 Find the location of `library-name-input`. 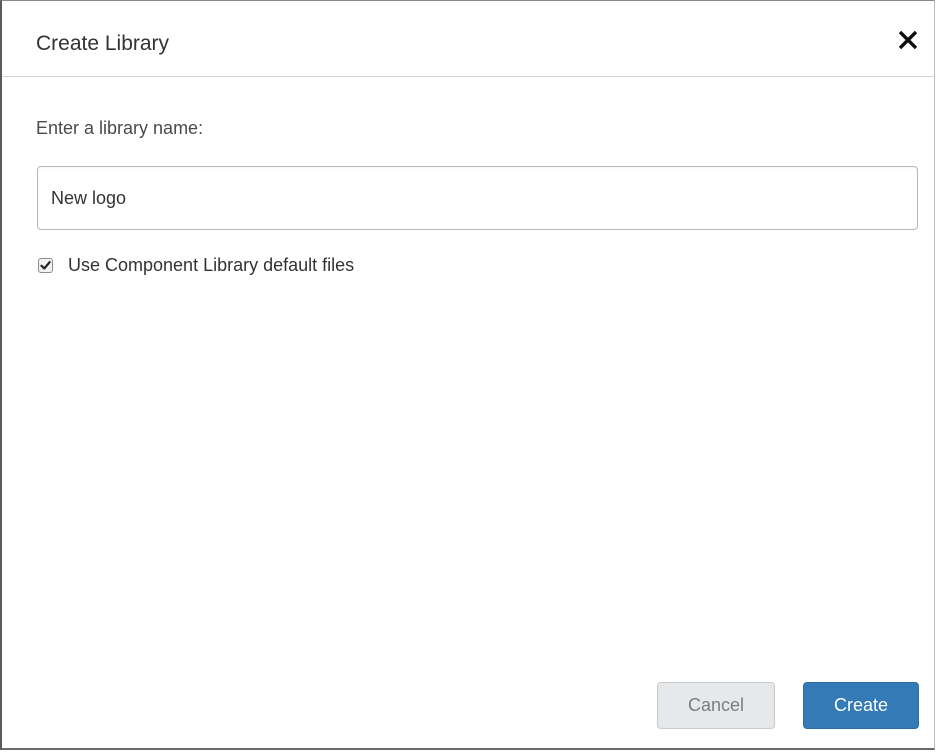

library-name-input is located at coordinates (477, 198).